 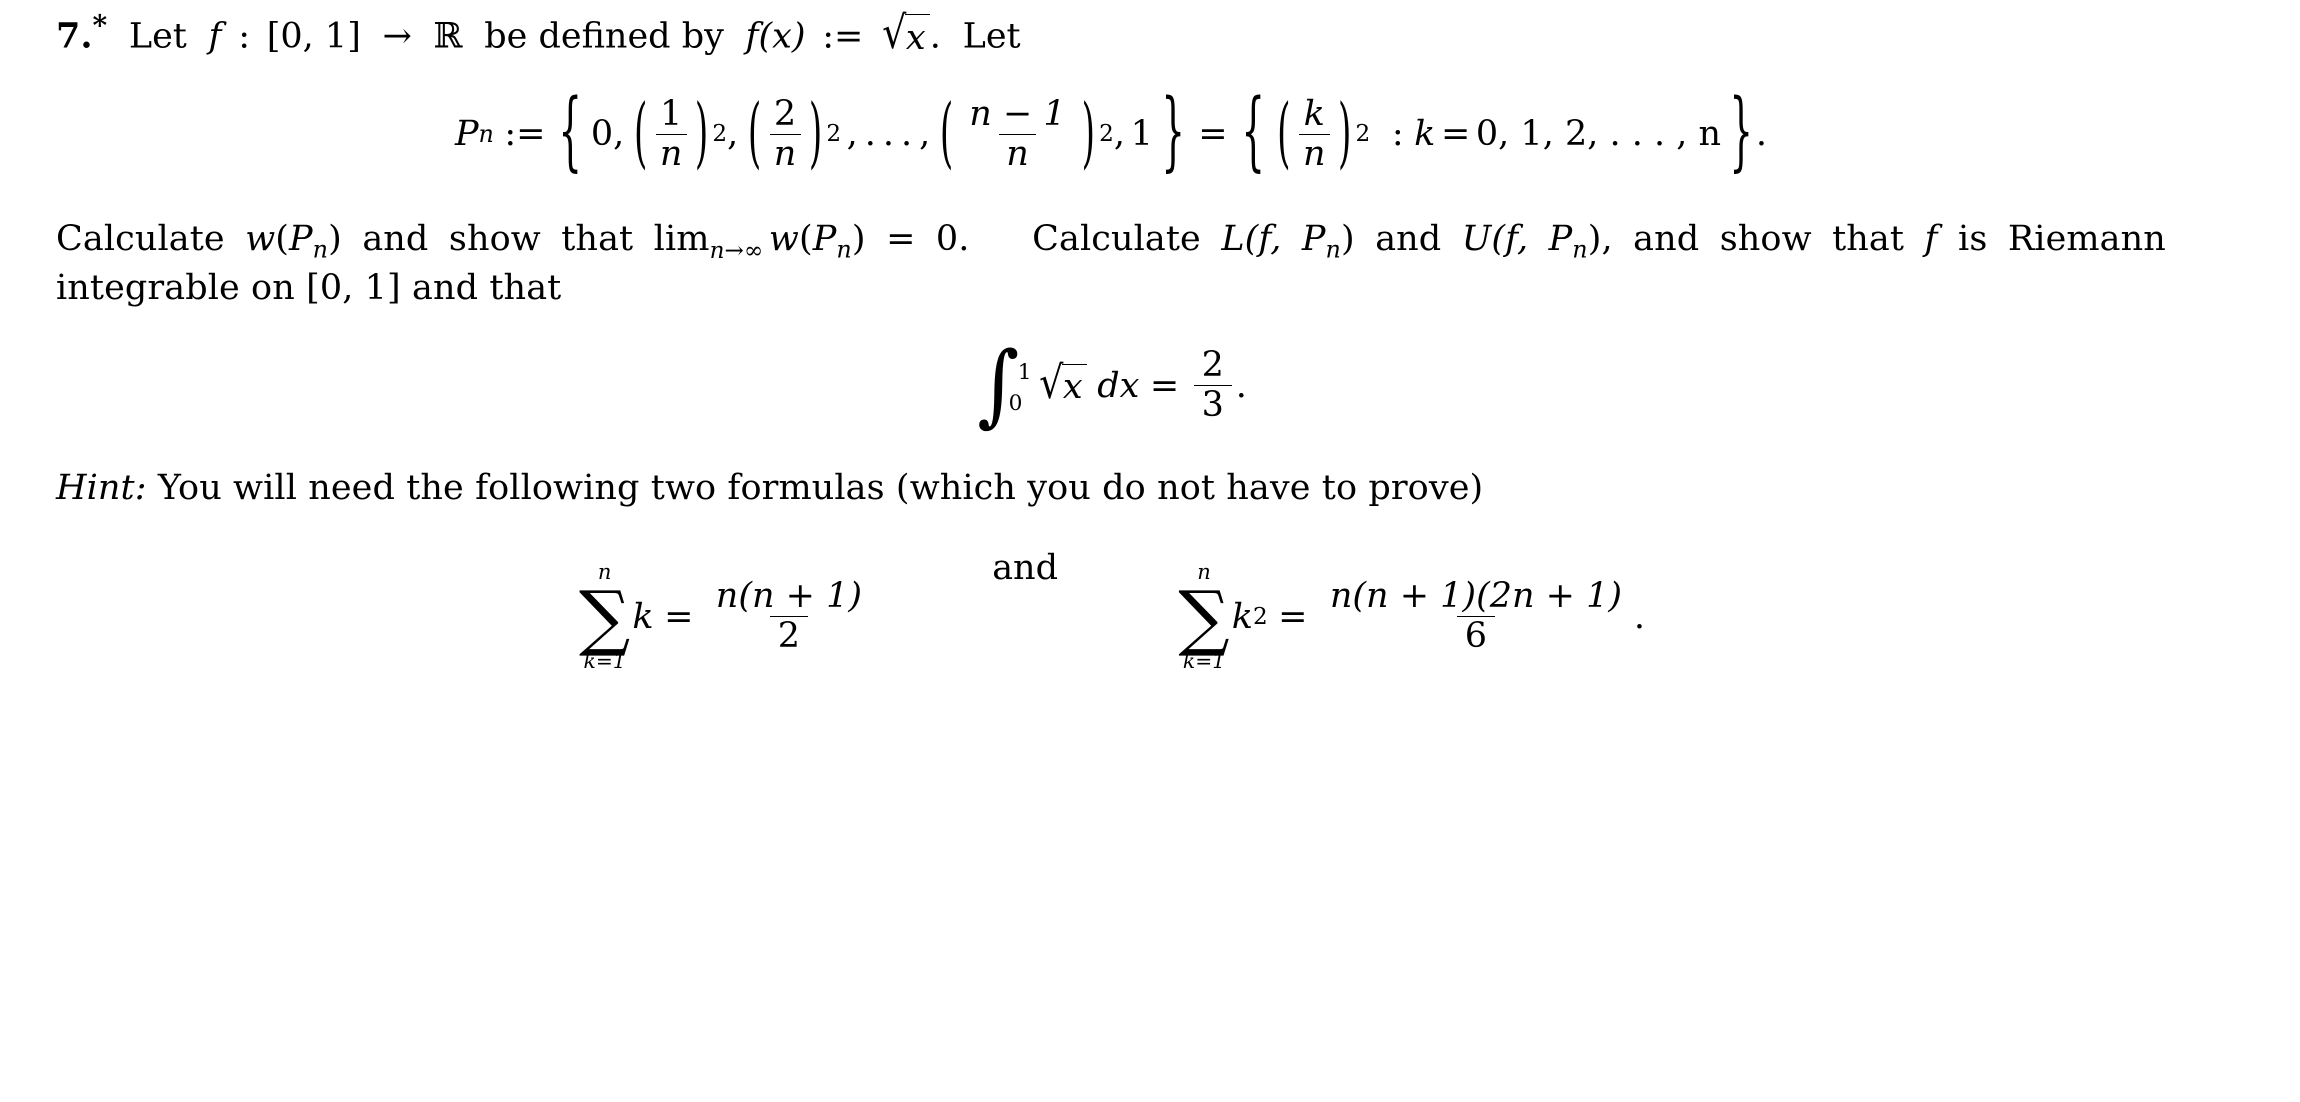 I want to click on fraction-numerator: k, so click(x=1314, y=113).